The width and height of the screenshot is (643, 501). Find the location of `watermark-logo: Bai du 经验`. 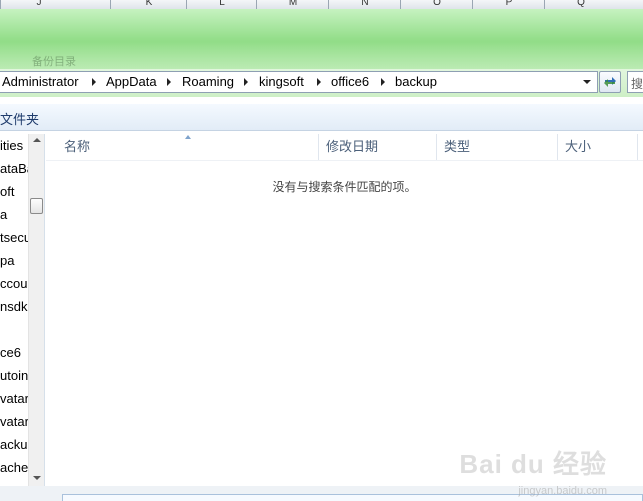

watermark-logo: Bai du 经验 is located at coordinates (533, 464).